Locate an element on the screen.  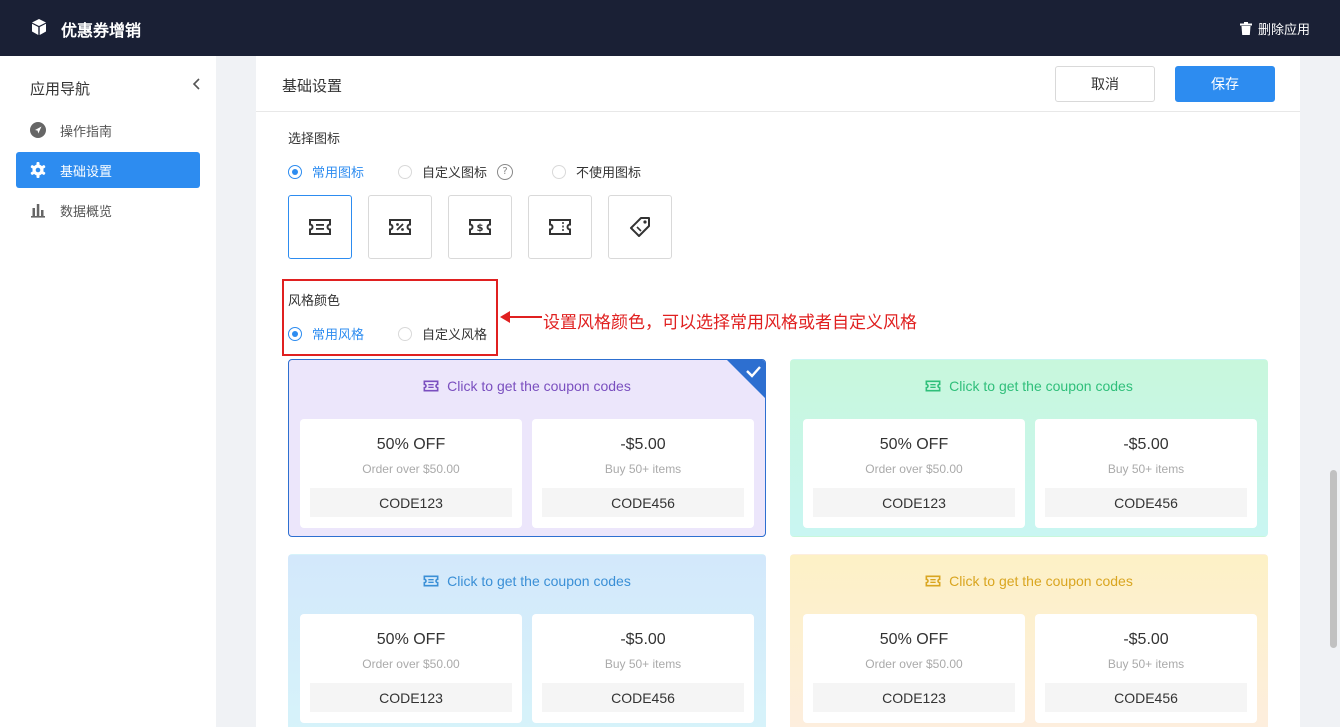
cube-logo-icon is located at coordinates (39, 27).